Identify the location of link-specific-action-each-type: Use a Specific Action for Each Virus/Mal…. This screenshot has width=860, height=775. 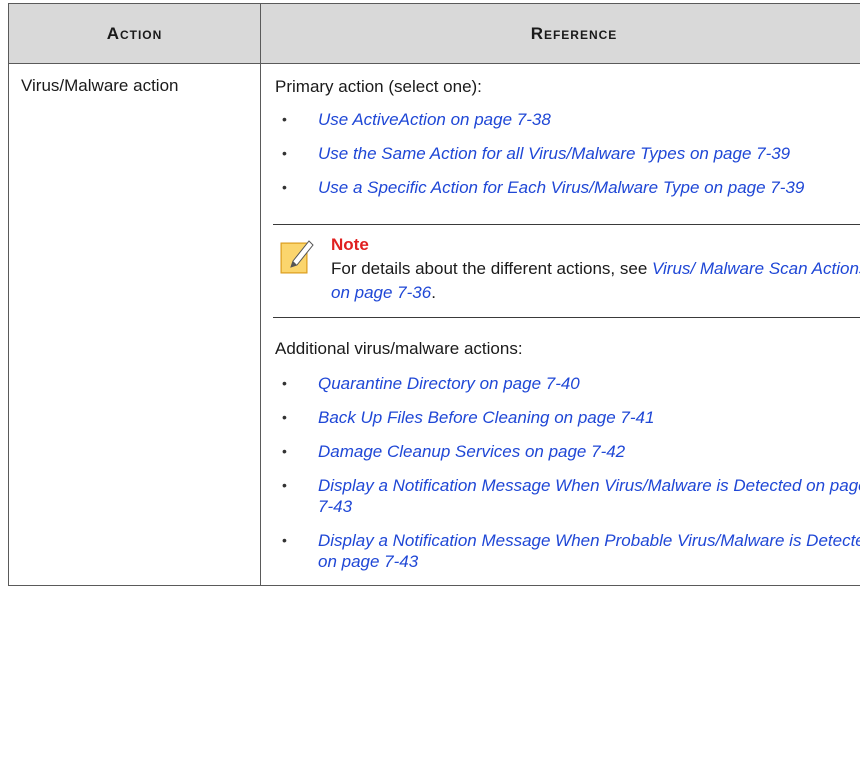
(561, 187).